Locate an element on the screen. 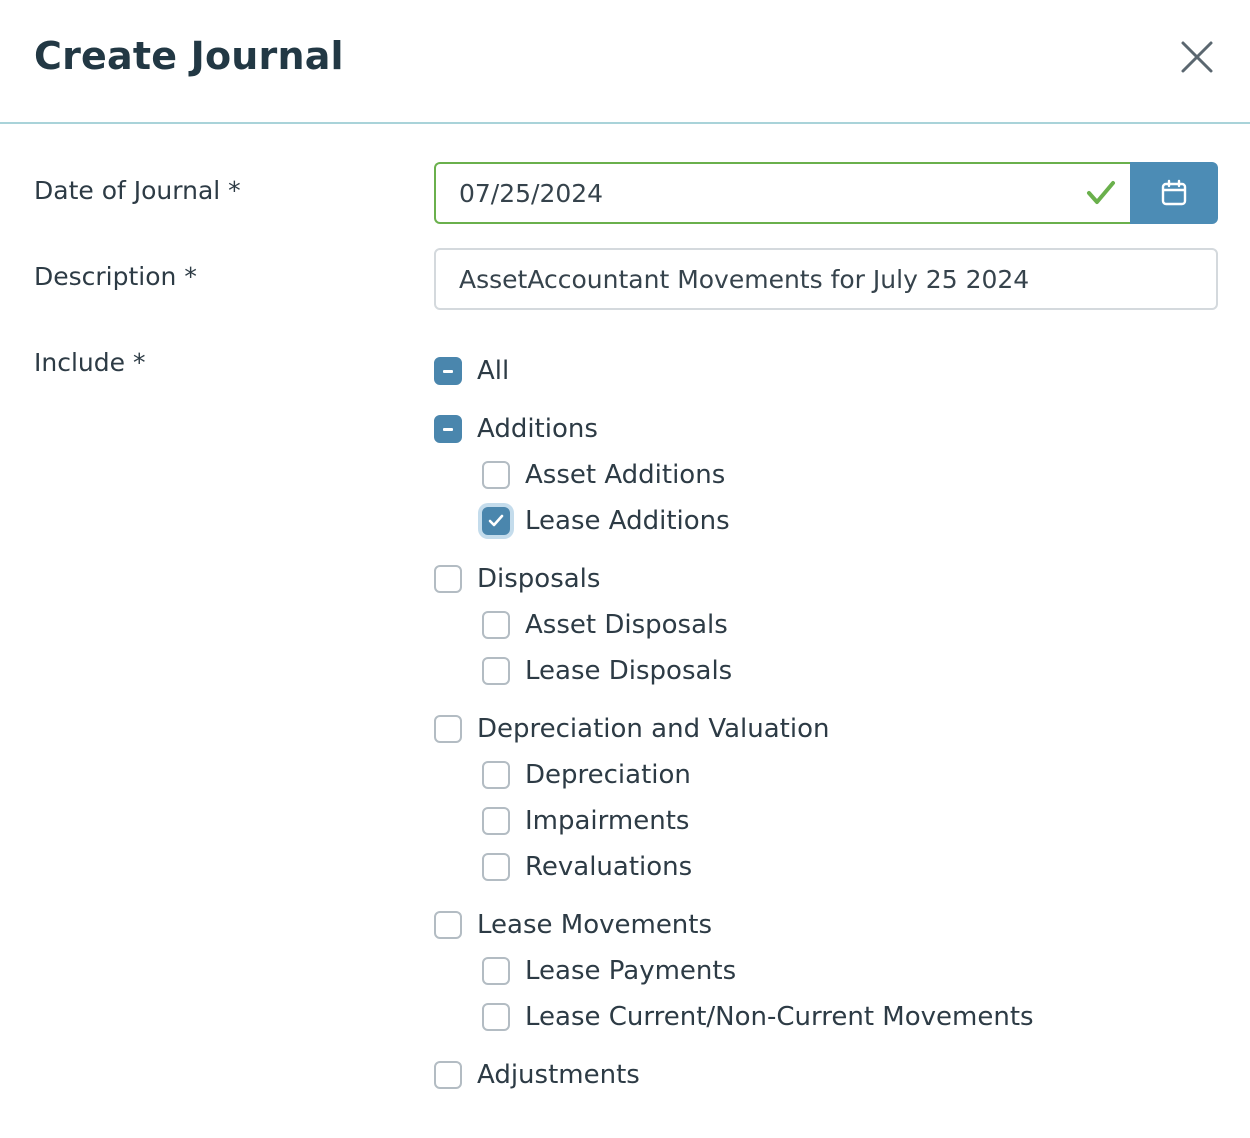 This screenshot has height=1138, width=1250. date-picker is located at coordinates (826, 193).